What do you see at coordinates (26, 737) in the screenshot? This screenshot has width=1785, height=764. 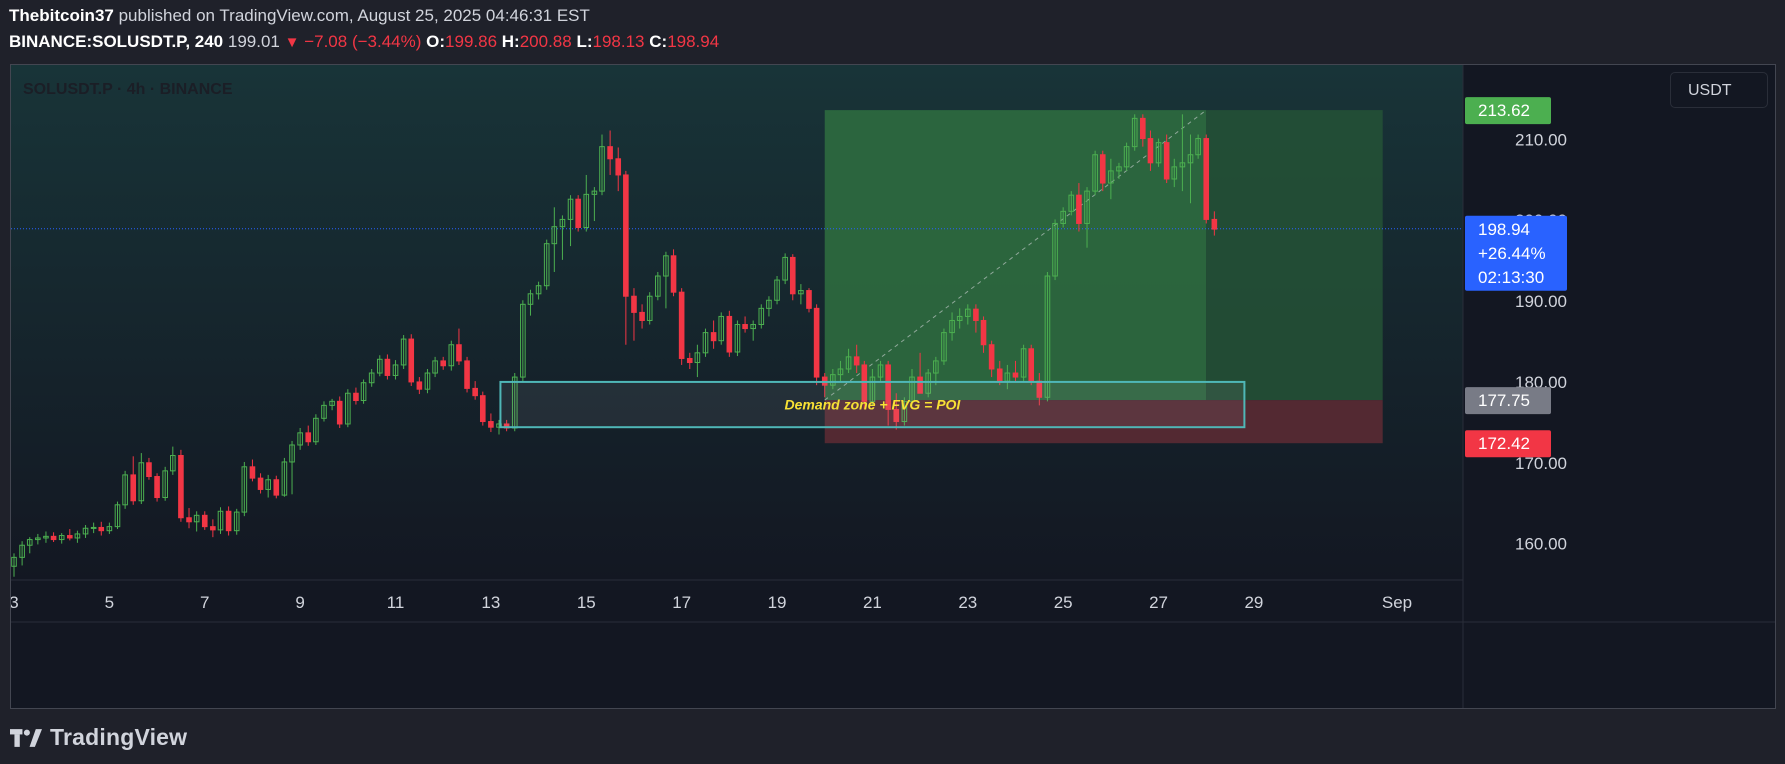 I see `tradingview-logo-icon` at bounding box center [26, 737].